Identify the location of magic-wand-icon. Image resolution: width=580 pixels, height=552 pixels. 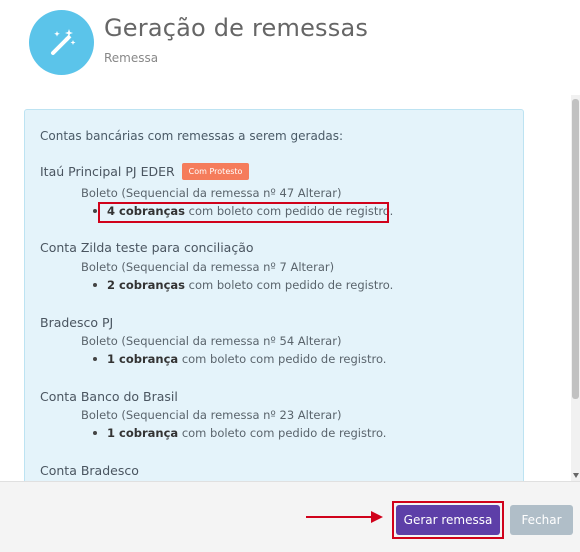
(61, 42).